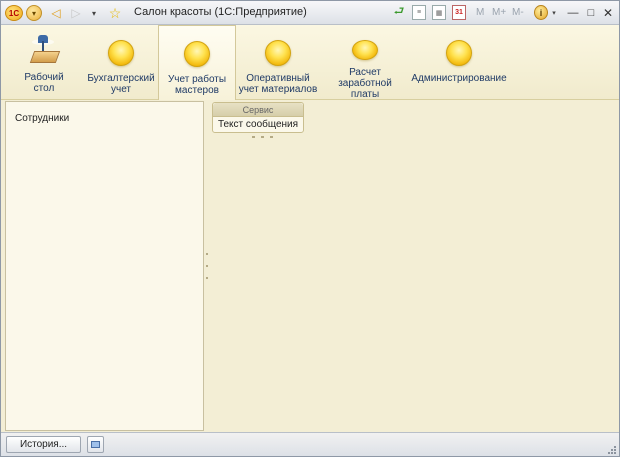 The image size is (620, 457). What do you see at coordinates (365, 62) in the screenshot?
I see `section-payroll: Расчет заработной платы` at bounding box center [365, 62].